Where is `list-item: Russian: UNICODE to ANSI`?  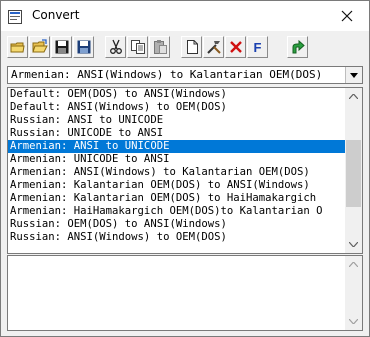 list-item: Russian: UNICODE to ANSI is located at coordinates (177, 133).